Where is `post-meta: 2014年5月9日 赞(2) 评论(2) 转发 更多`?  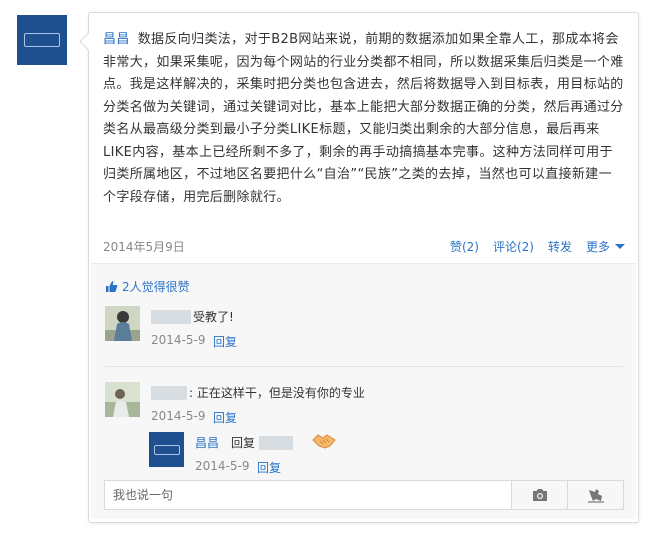 post-meta: 2014年5月9日 赞(2) 评论(2) 转发 更多 is located at coordinates (364, 246).